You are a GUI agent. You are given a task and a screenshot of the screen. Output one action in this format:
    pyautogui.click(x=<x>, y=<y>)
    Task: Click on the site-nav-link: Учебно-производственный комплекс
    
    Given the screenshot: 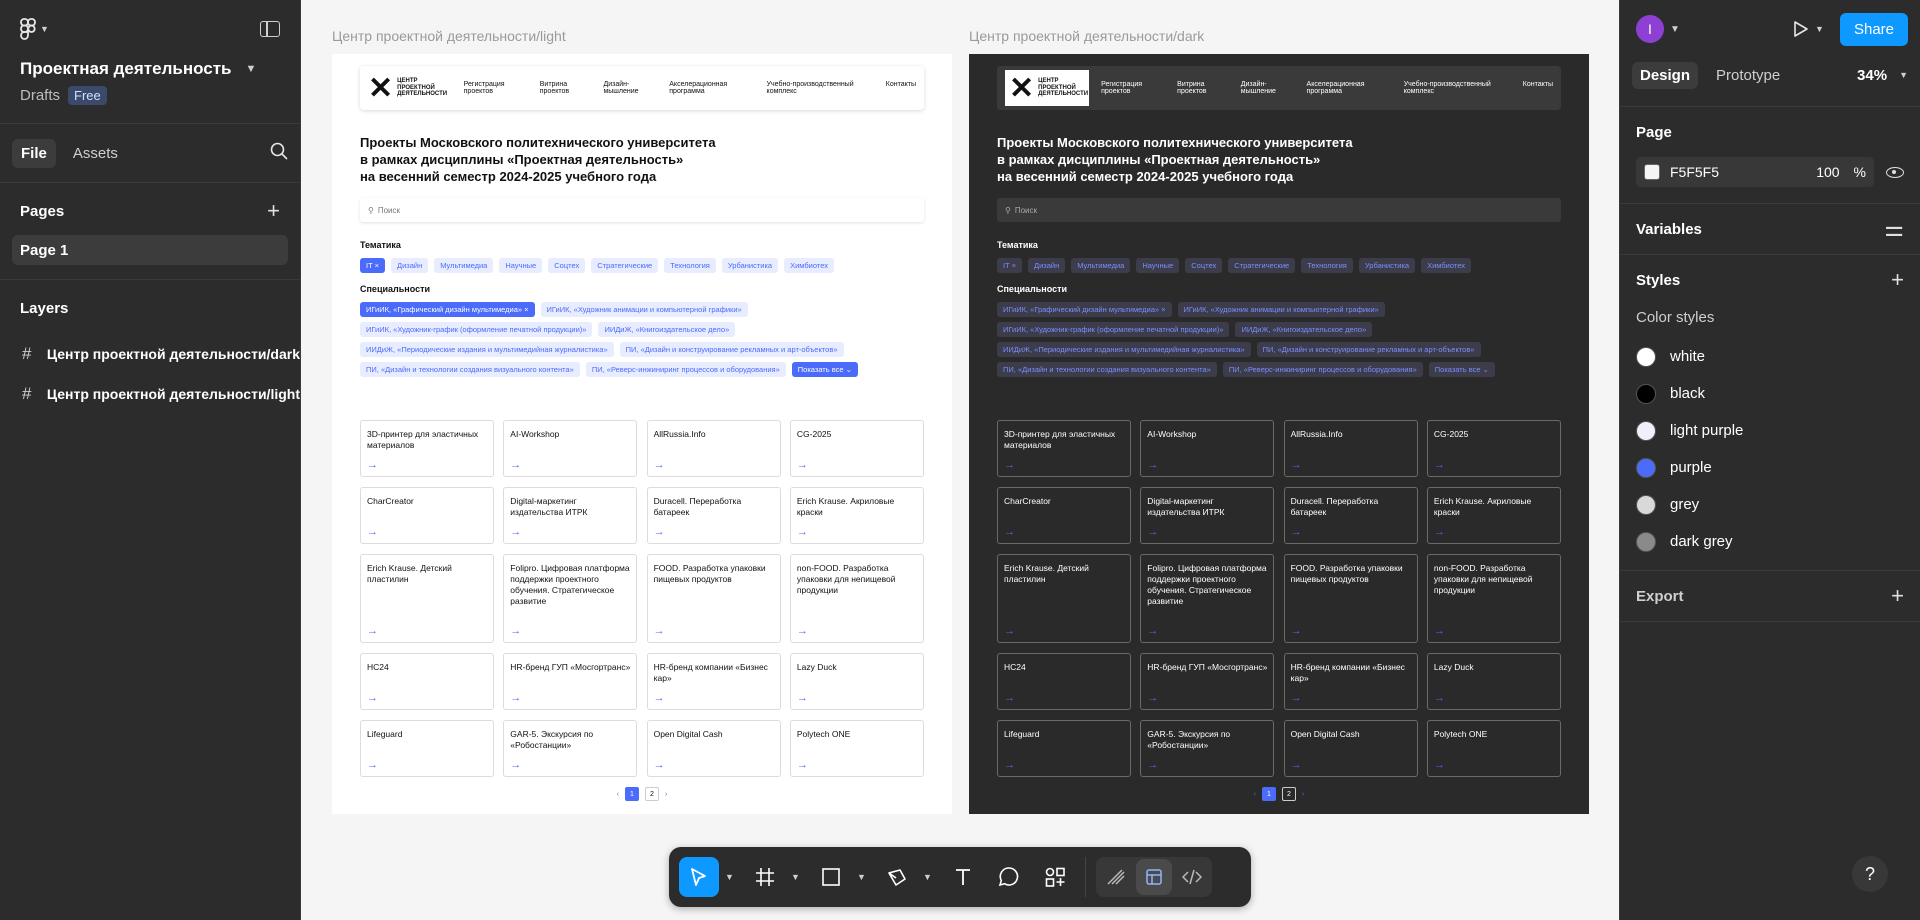 What is the action you would take?
    pyautogui.click(x=821, y=88)
    